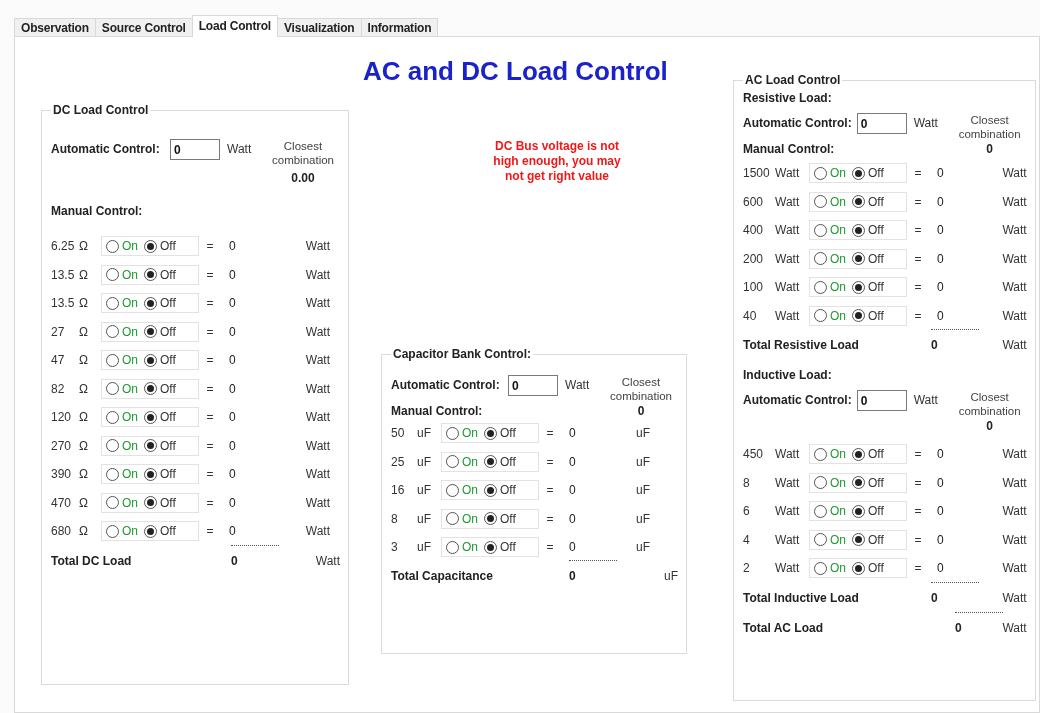  What do you see at coordinates (62, 417) in the screenshot?
I see `rating-value: 120` at bounding box center [62, 417].